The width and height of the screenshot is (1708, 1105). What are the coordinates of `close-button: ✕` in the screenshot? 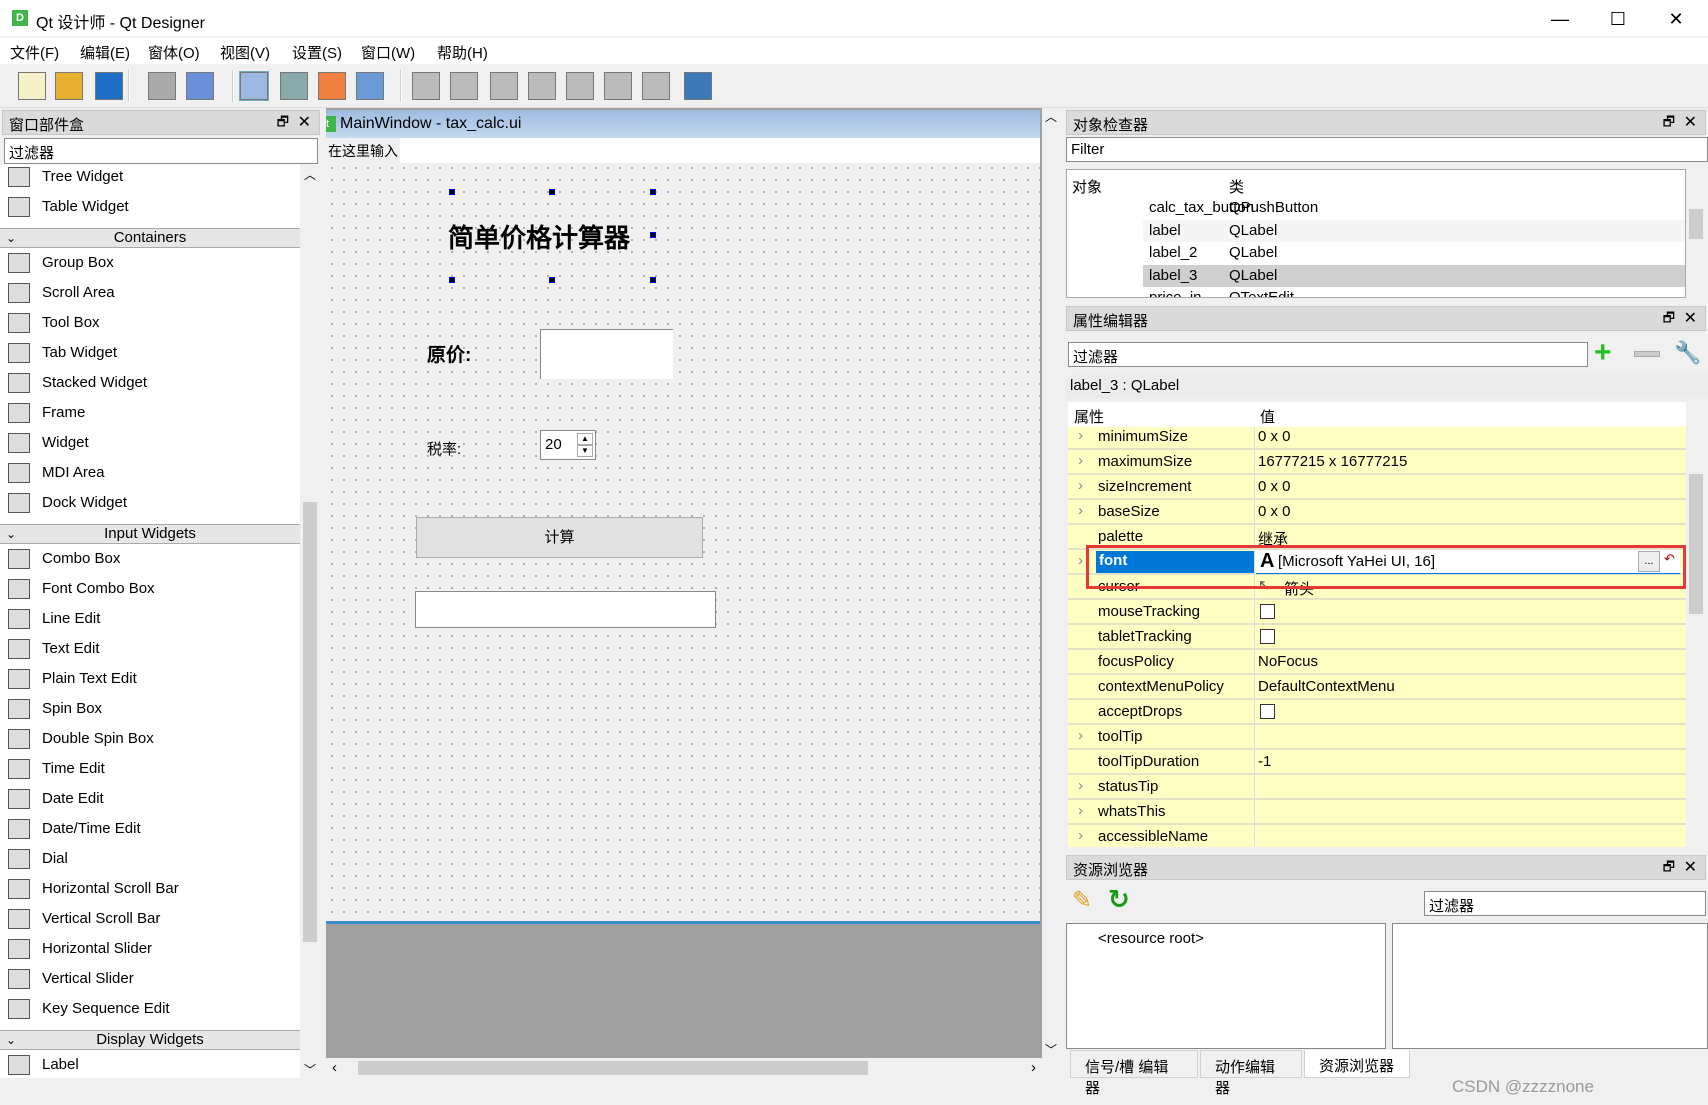 It's located at (1676, 19).